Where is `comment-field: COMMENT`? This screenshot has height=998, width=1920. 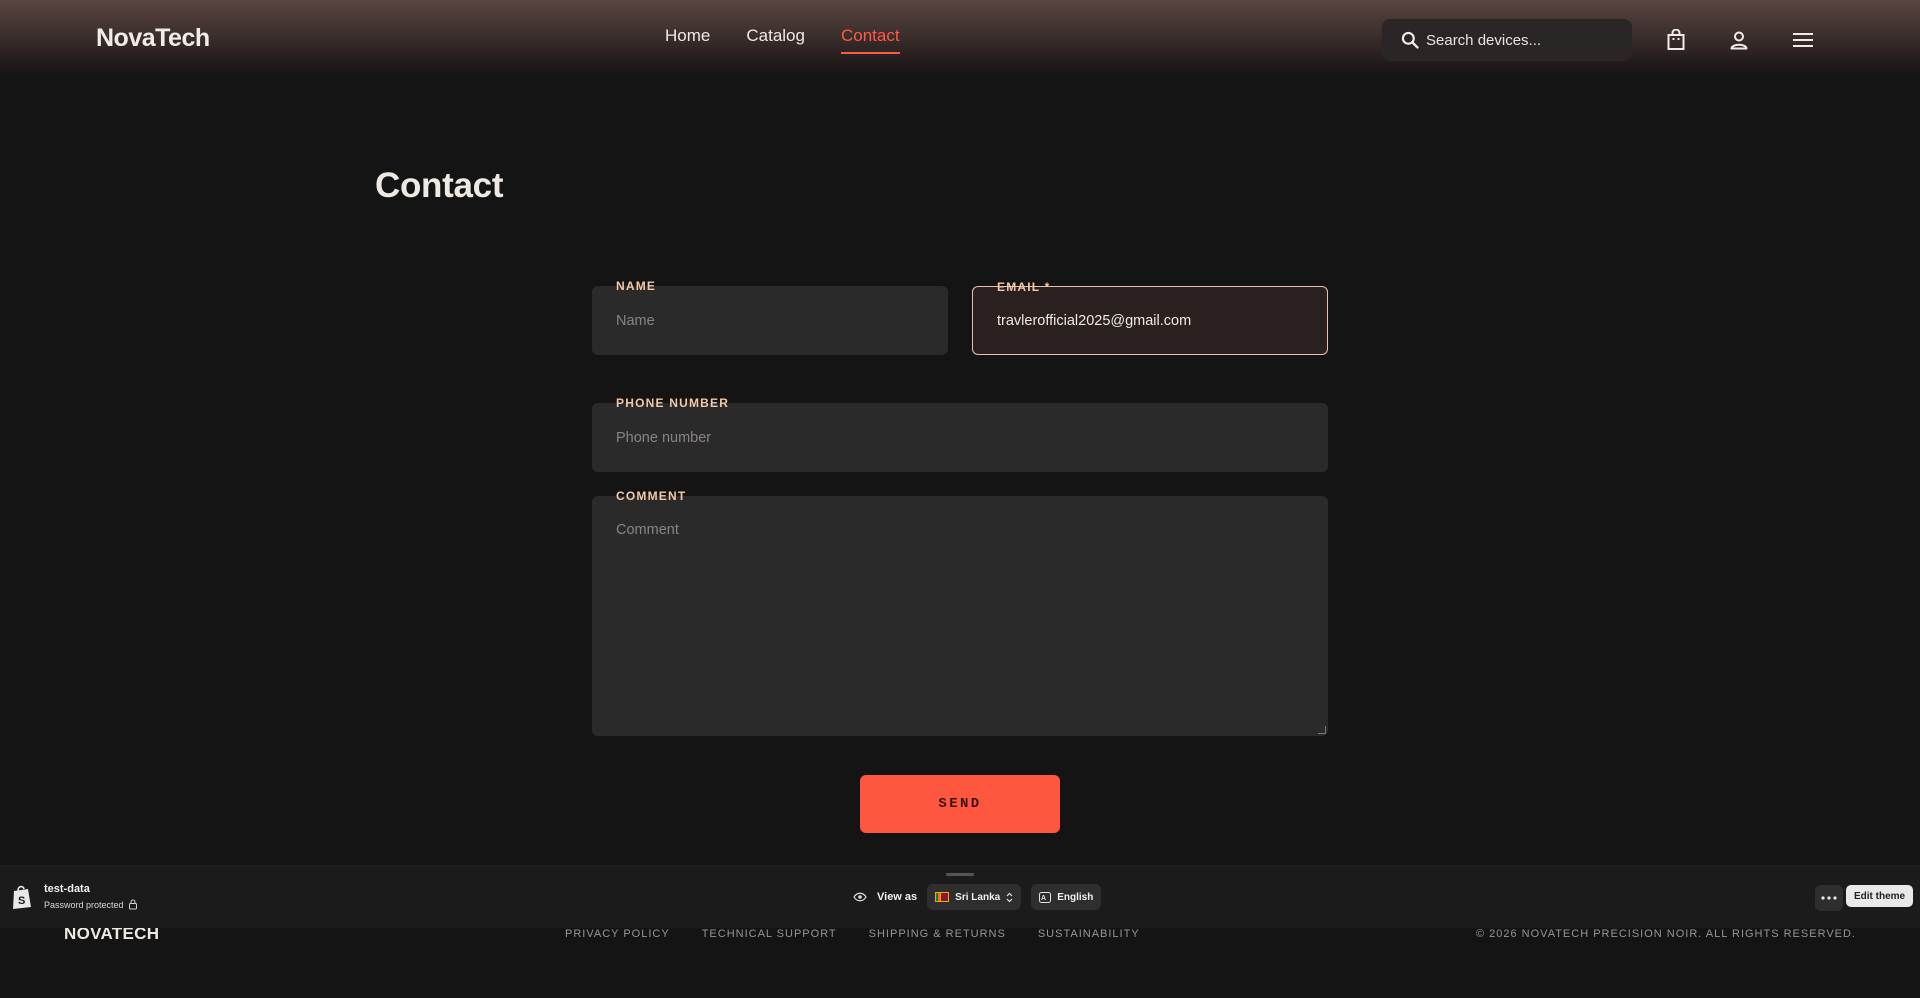 comment-field: COMMENT is located at coordinates (960, 612).